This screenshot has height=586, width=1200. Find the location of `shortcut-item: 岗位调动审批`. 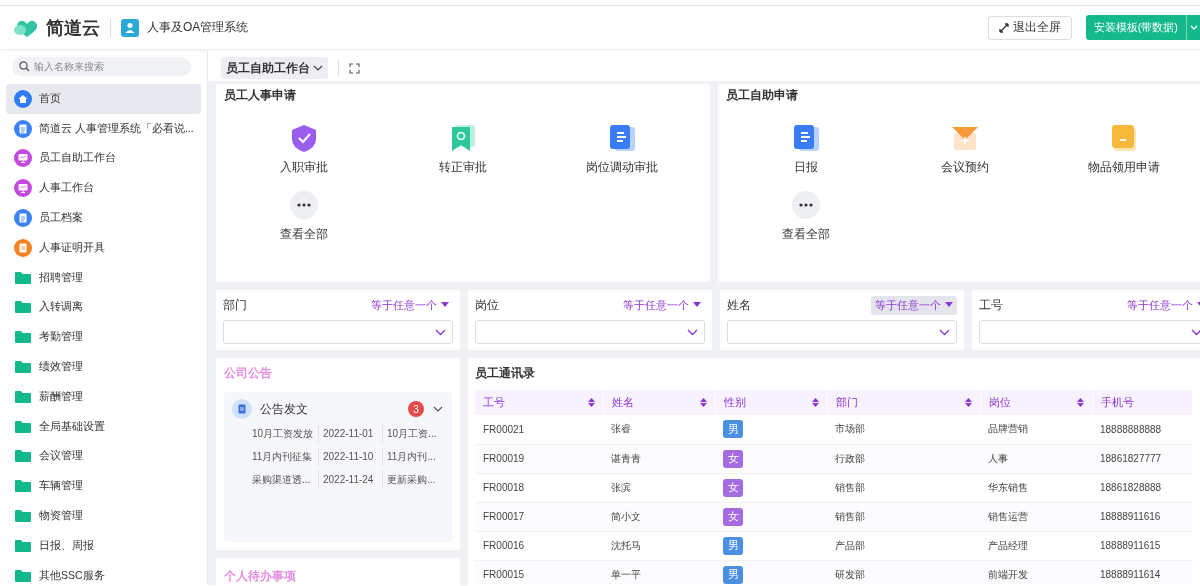

shortcut-item: 岗位调动审批 is located at coordinates (622, 149).